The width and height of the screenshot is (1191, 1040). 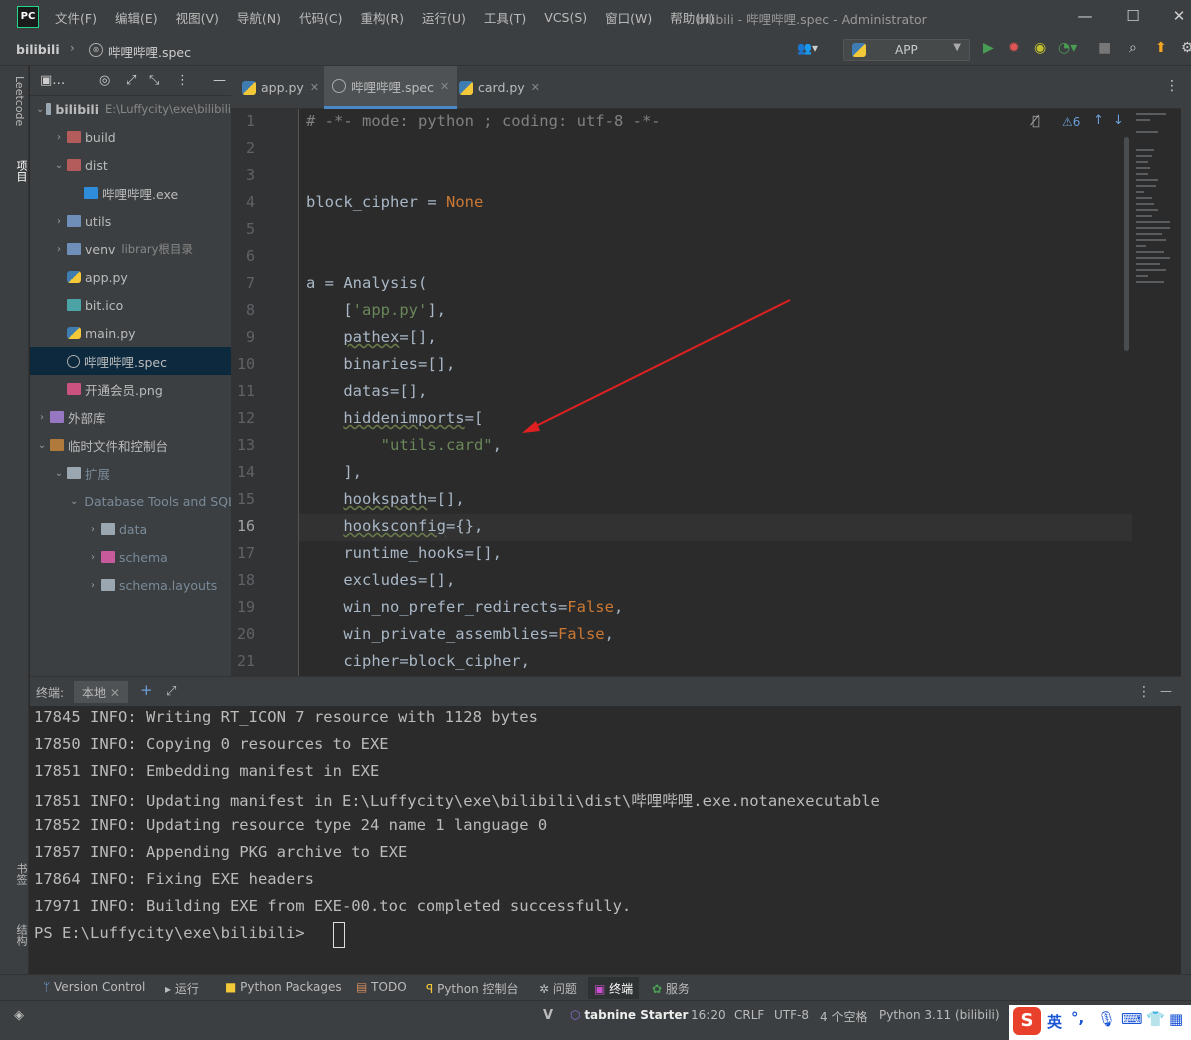 What do you see at coordinates (186, 989) in the screenshot?
I see `toolwindow-label: 运行` at bounding box center [186, 989].